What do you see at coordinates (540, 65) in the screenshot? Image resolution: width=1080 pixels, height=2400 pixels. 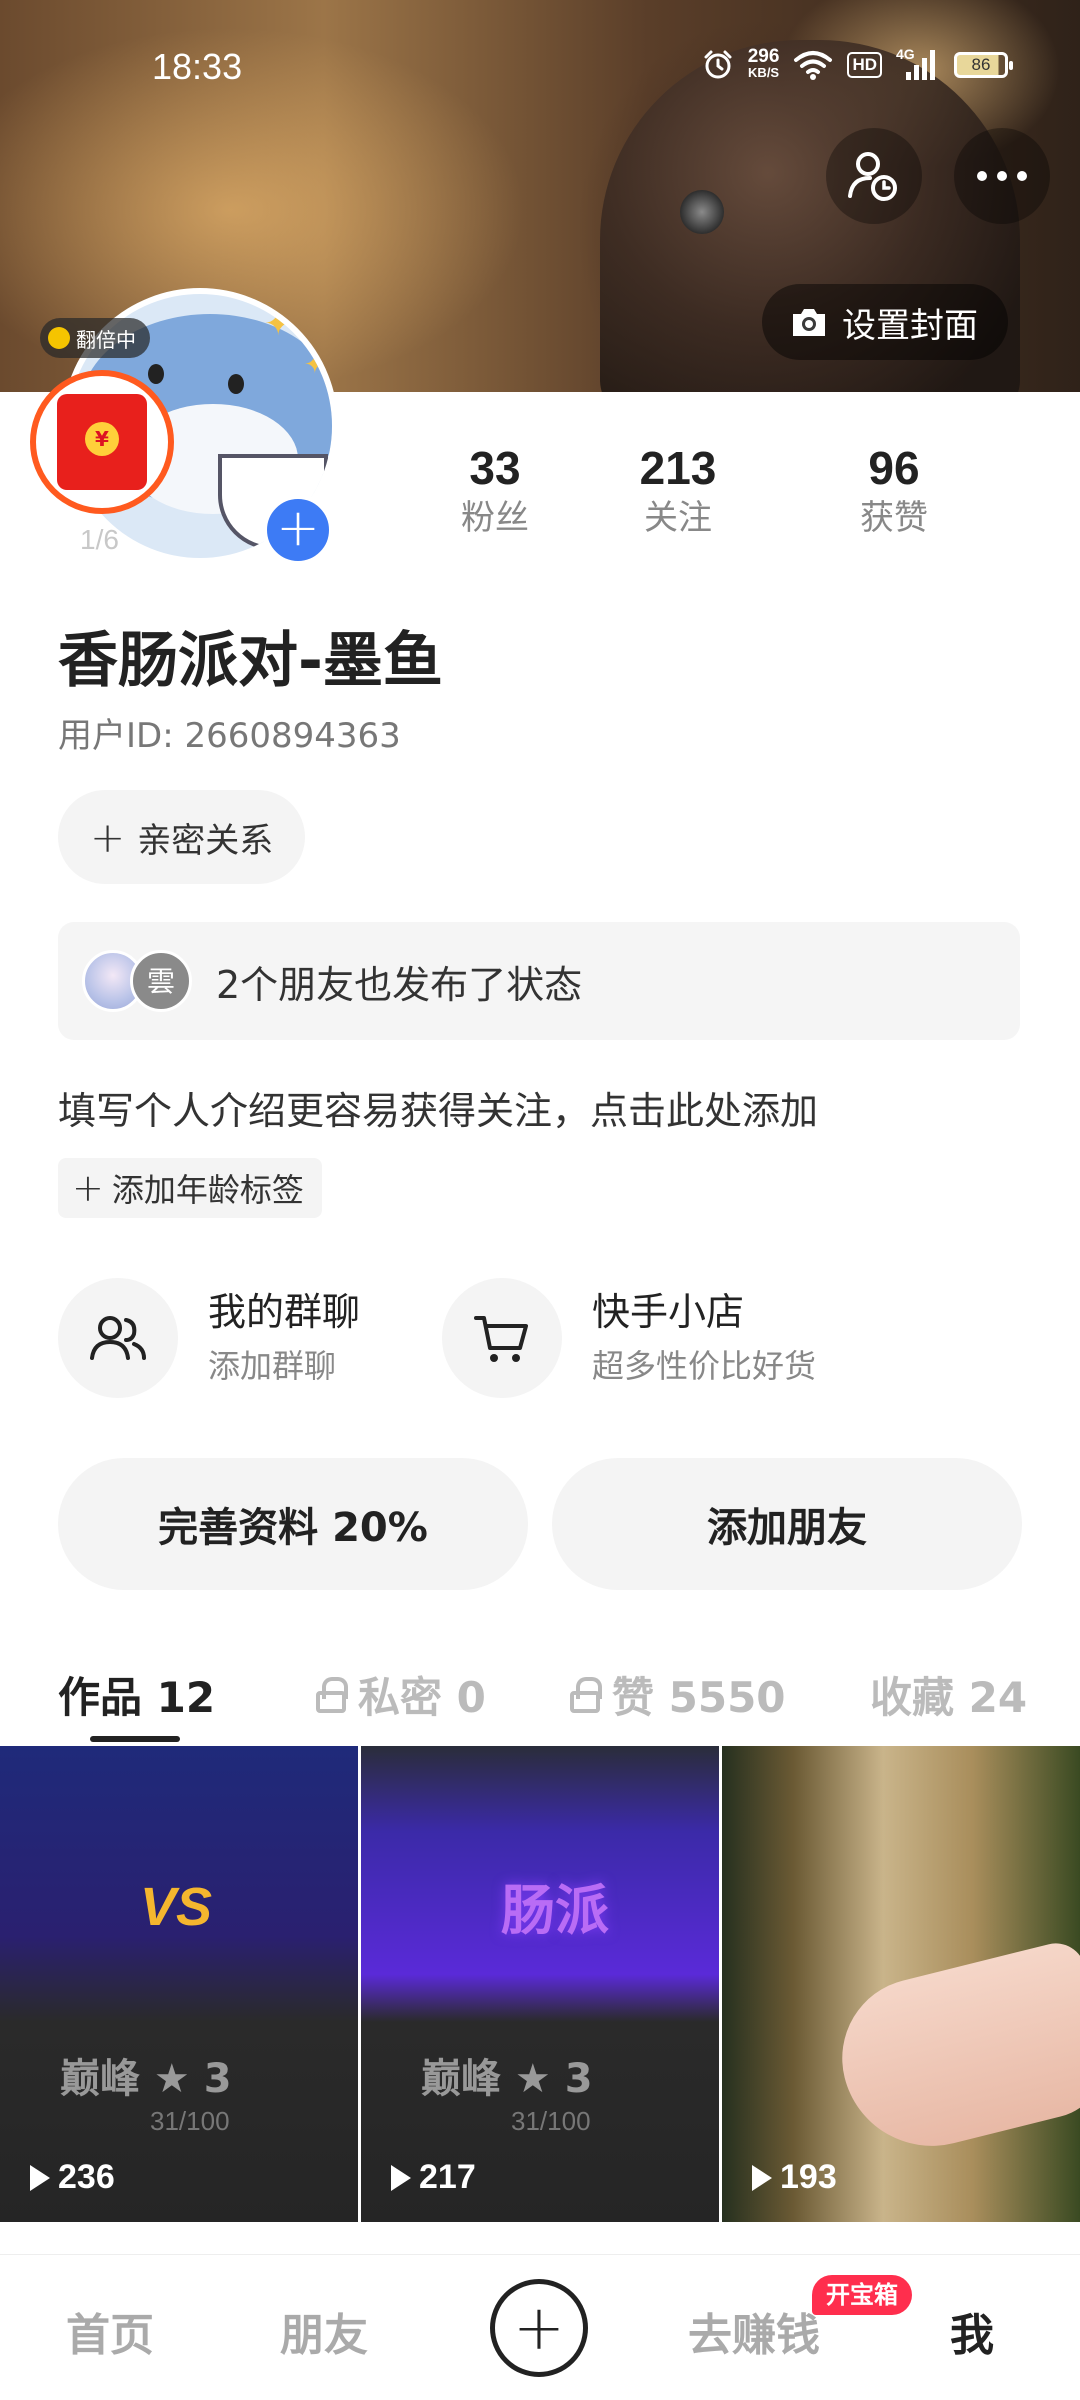 I see `status-bar: 18:33 296 KB/S HD 4G 86` at bounding box center [540, 65].